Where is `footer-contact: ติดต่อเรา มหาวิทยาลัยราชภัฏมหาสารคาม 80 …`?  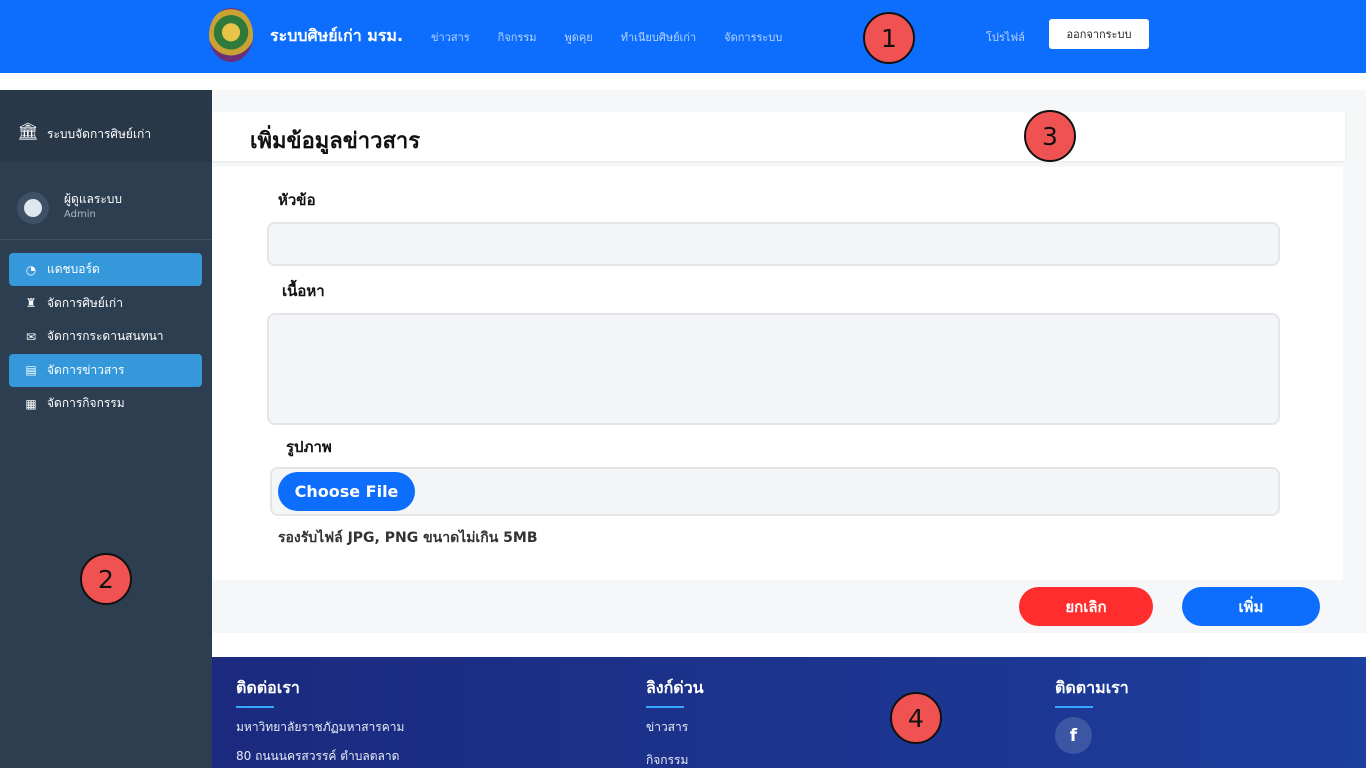
footer-contact: ติดต่อเรา มหาวิทยาลัยราชภัฏมหาสารคาม 80 … is located at coordinates (320, 721).